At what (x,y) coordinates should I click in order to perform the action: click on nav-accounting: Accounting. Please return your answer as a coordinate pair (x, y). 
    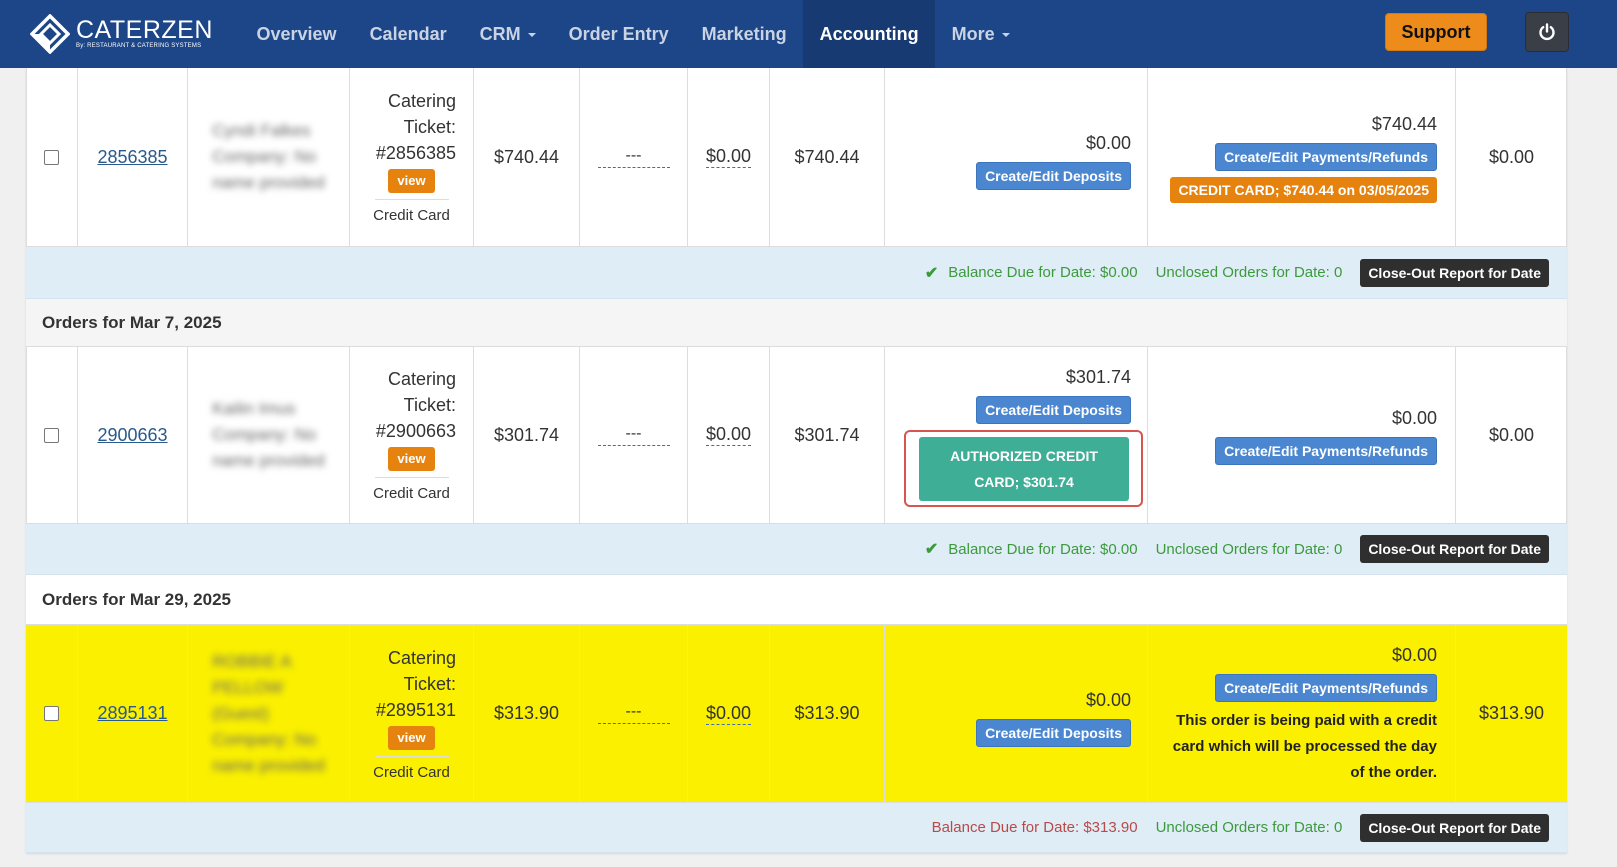
    Looking at the image, I should click on (869, 34).